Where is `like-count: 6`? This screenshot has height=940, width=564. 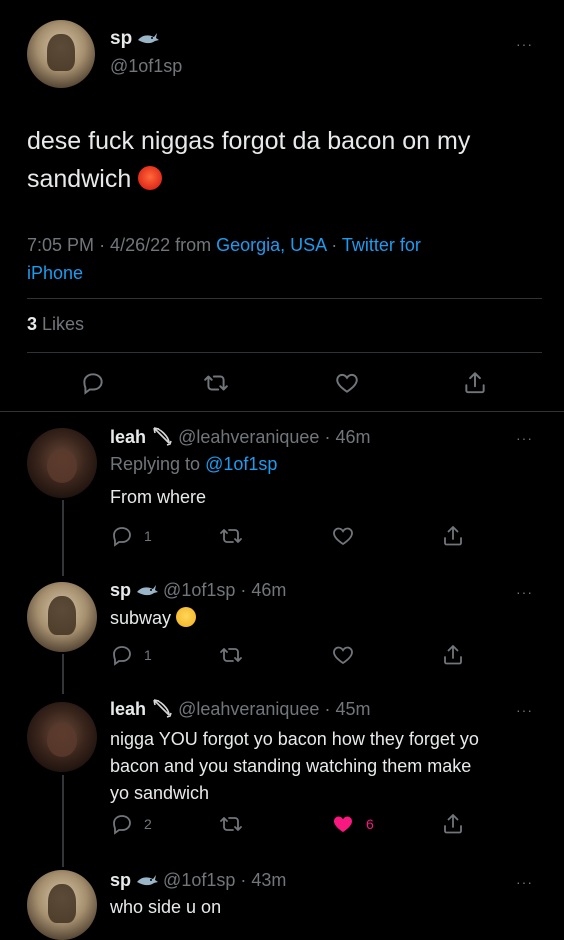 like-count: 6 is located at coordinates (370, 824).